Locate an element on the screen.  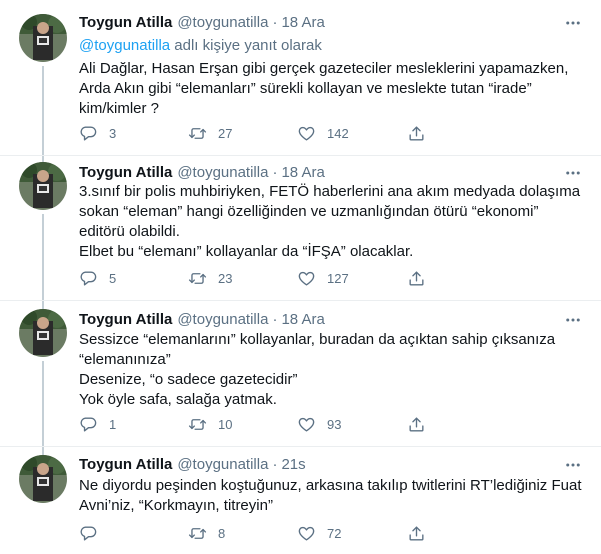
tweet-text-line: “elemanınıza” is located at coordinates (125, 359).